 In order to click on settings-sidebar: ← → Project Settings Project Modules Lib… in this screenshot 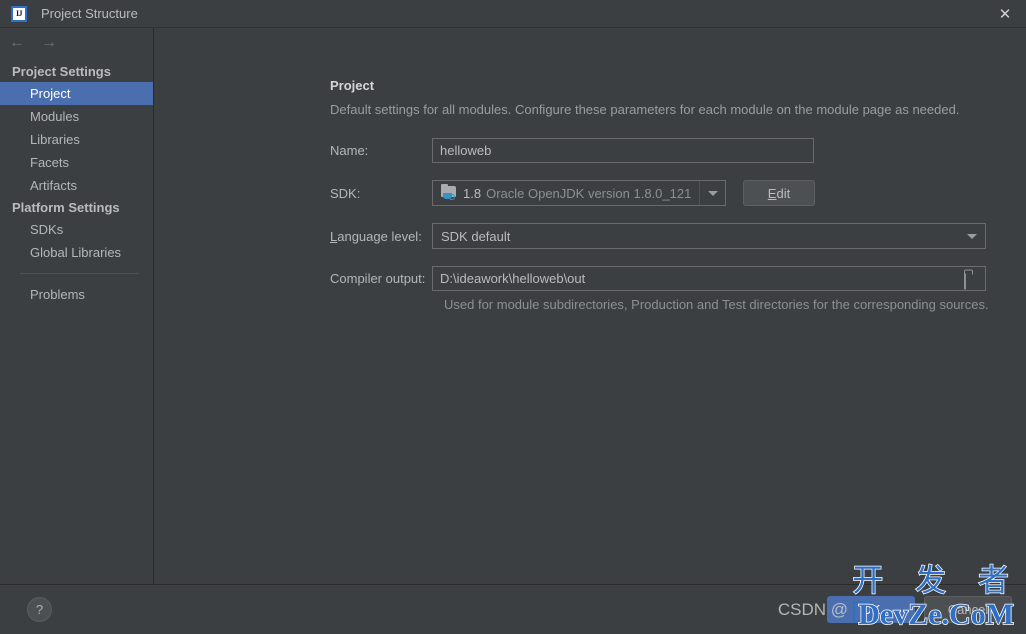, I will do `click(77, 306)`.